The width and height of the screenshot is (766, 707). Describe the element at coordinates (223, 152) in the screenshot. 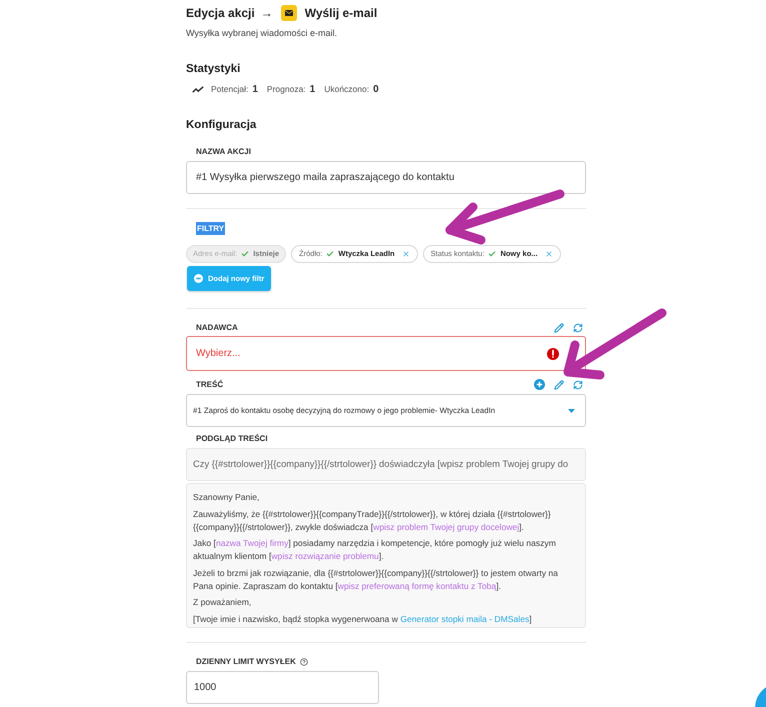

I see `field-label: NAZWA AKCJI` at that location.